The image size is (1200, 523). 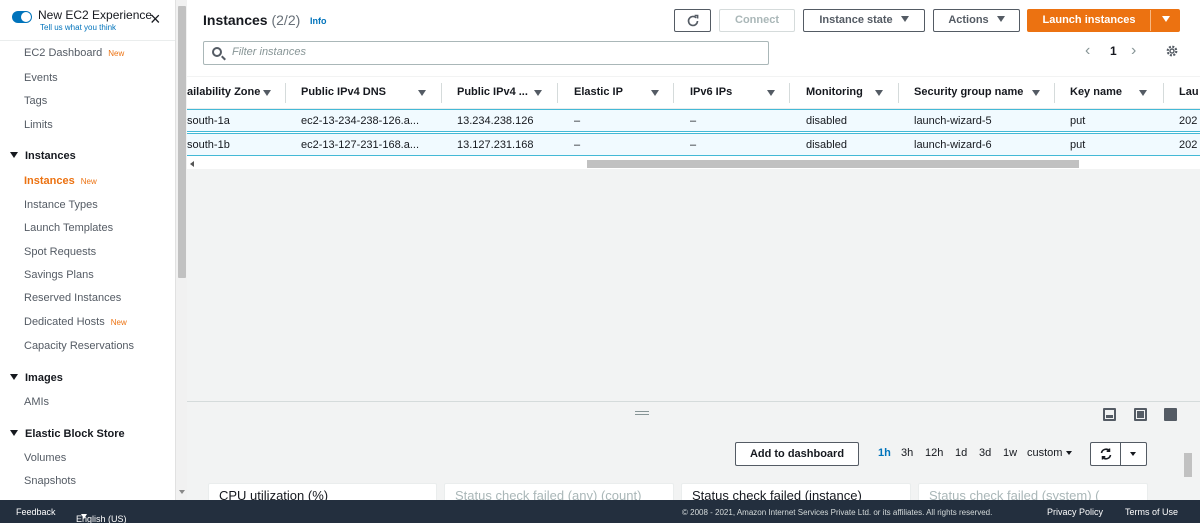 What do you see at coordinates (598, 92) in the screenshot?
I see `column-header: Elastic IP` at bounding box center [598, 92].